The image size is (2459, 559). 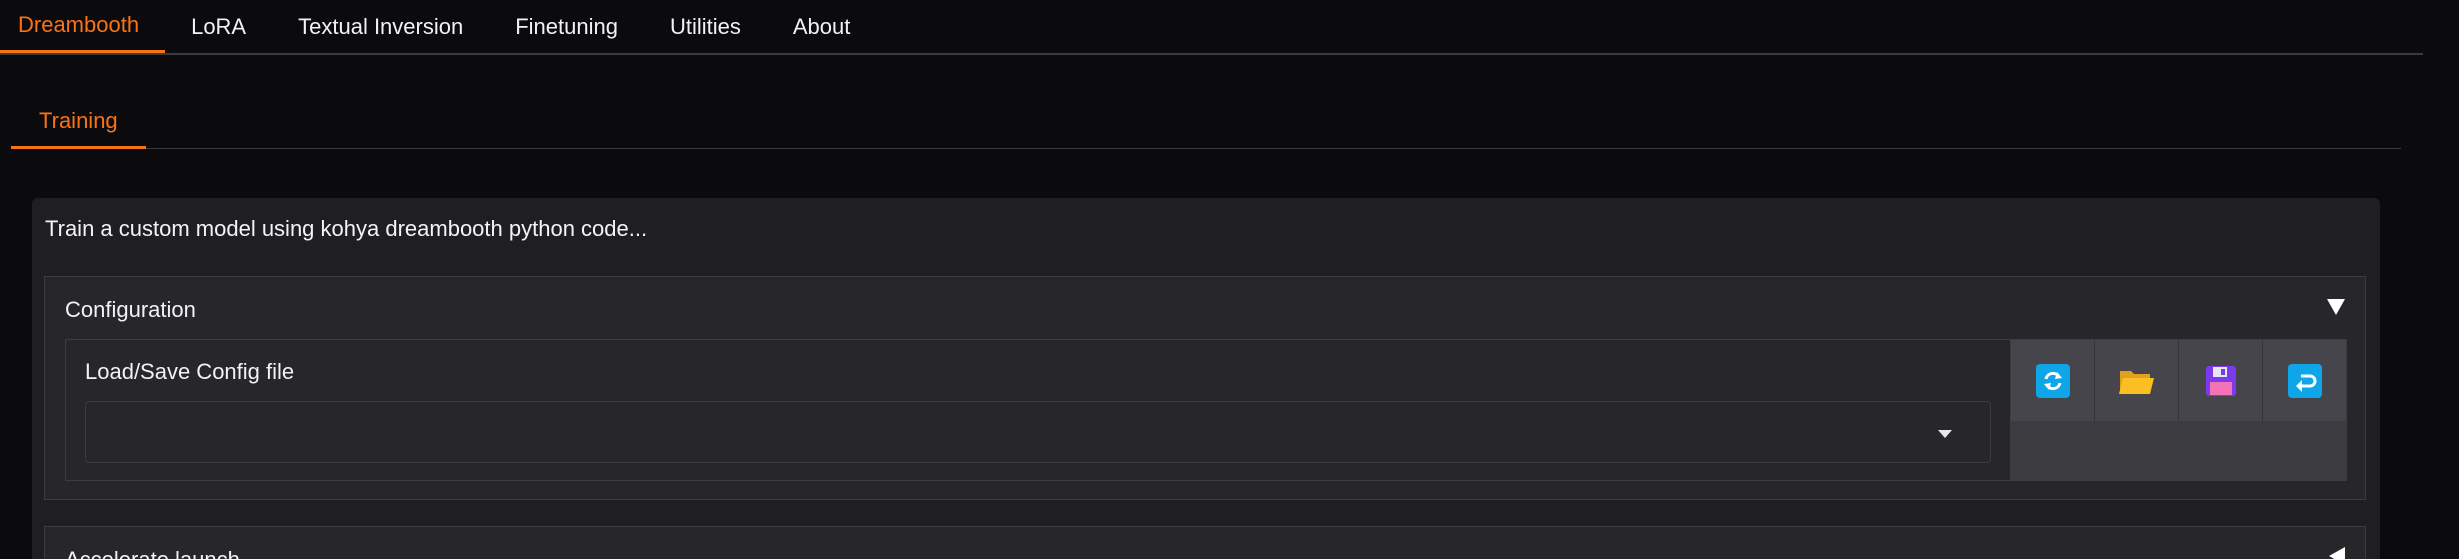 What do you see at coordinates (2178, 450) in the screenshot?
I see `button-group-filler` at bounding box center [2178, 450].